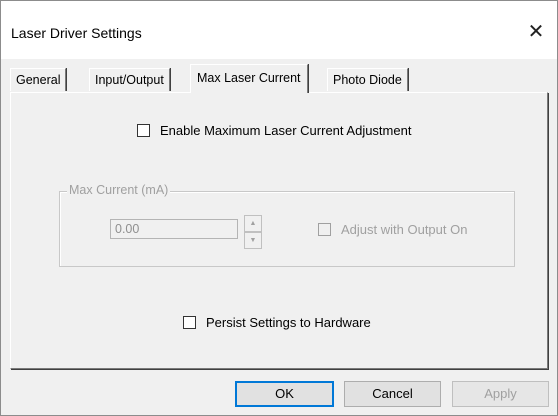  What do you see at coordinates (367, 79) in the screenshot?
I see `tab-photo-diode: Photo Diode` at bounding box center [367, 79].